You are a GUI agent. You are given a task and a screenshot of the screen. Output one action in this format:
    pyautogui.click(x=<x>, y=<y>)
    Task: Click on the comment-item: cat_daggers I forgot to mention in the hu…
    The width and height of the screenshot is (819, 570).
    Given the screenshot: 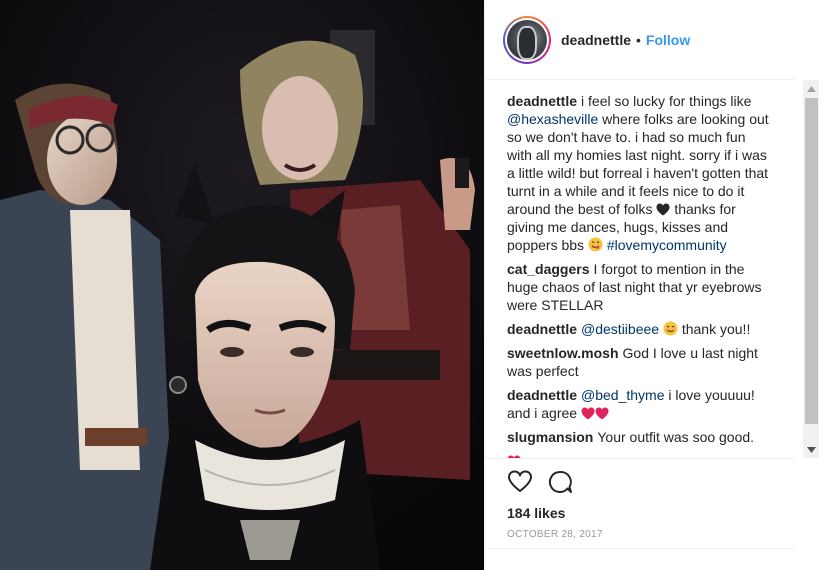 What is the action you would take?
    pyautogui.click(x=640, y=287)
    